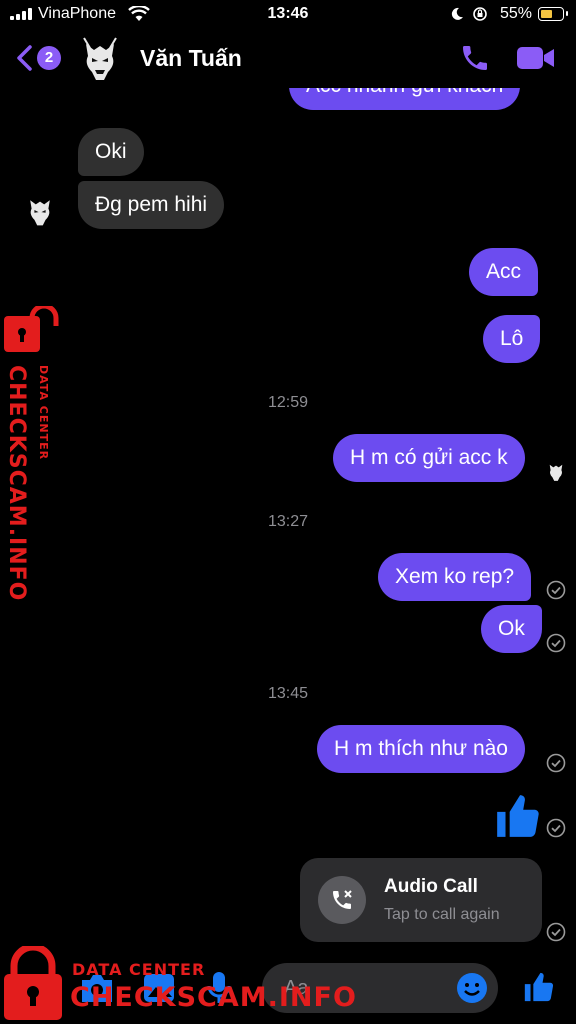 The image size is (576, 1024). What do you see at coordinates (480, 14) in the screenshot?
I see `orientation-lock-icon` at bounding box center [480, 14].